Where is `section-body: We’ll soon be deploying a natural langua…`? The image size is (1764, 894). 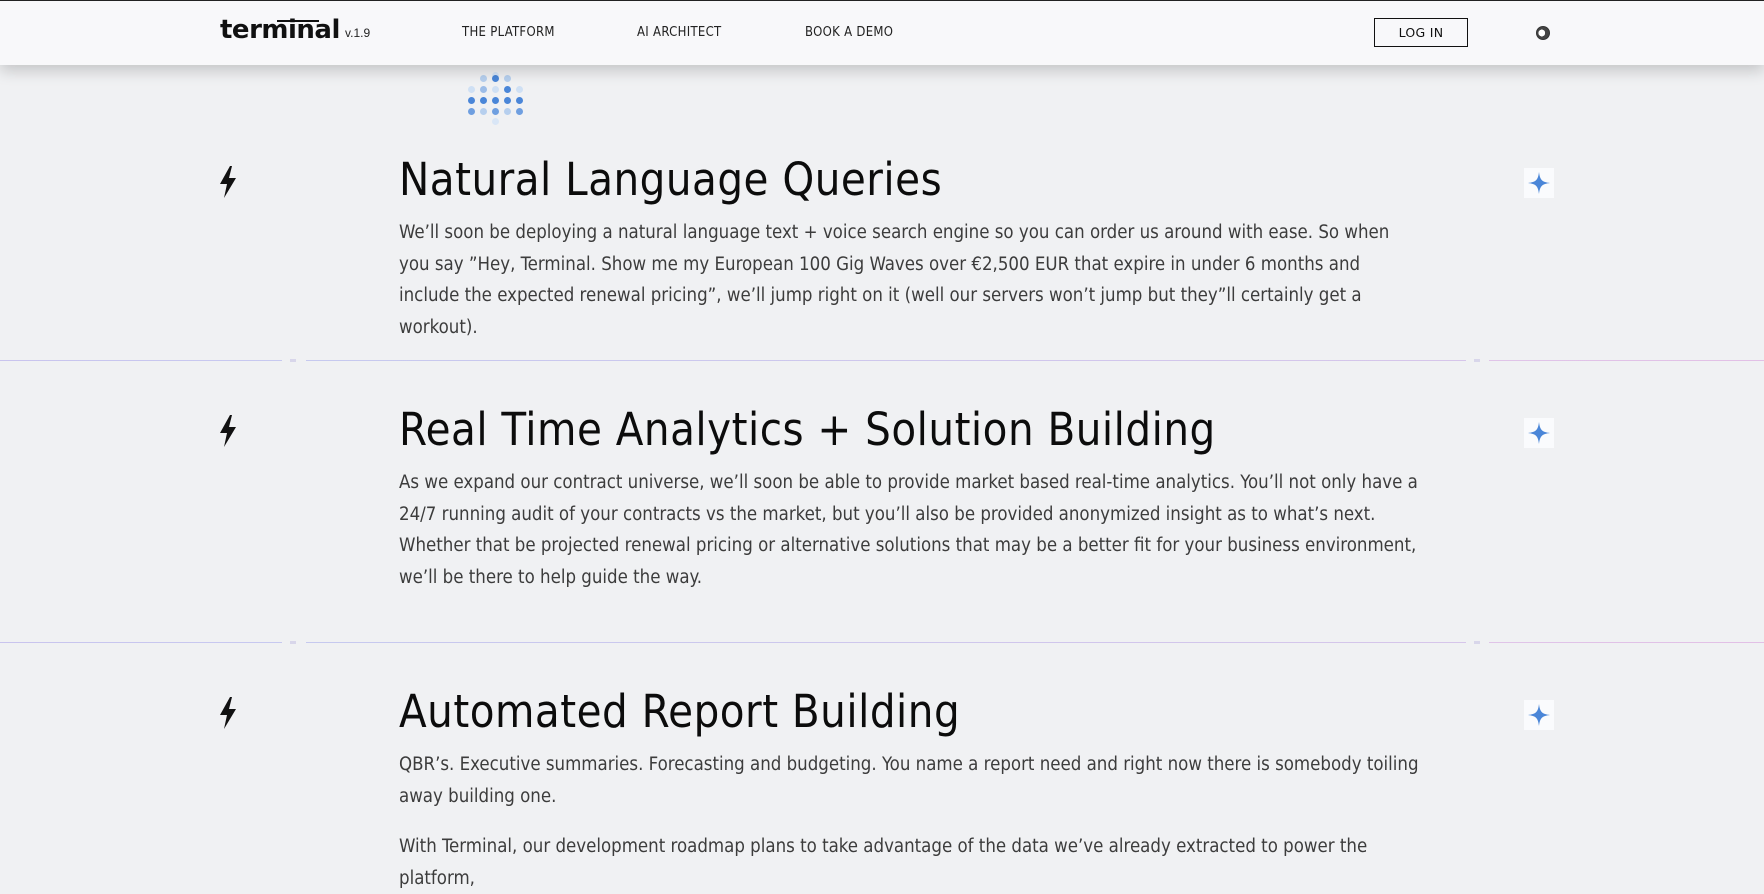
section-body: We’ll soon be deploying a natural langua… is located at coordinates (894, 280).